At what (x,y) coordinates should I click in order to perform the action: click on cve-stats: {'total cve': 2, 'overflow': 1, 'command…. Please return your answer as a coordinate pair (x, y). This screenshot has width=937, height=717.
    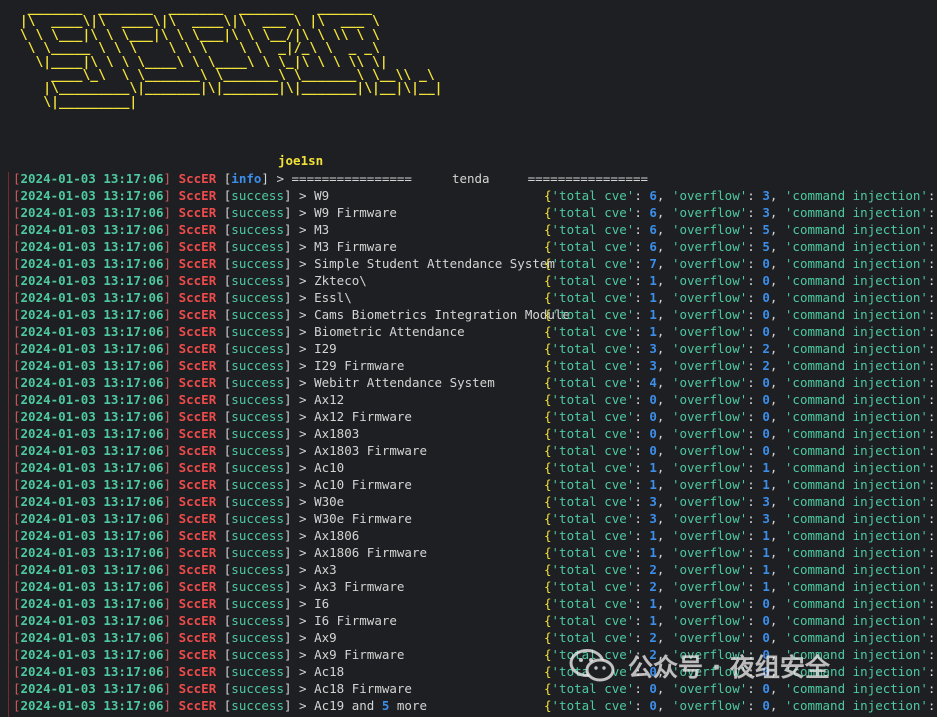
    Looking at the image, I should click on (740, 569).